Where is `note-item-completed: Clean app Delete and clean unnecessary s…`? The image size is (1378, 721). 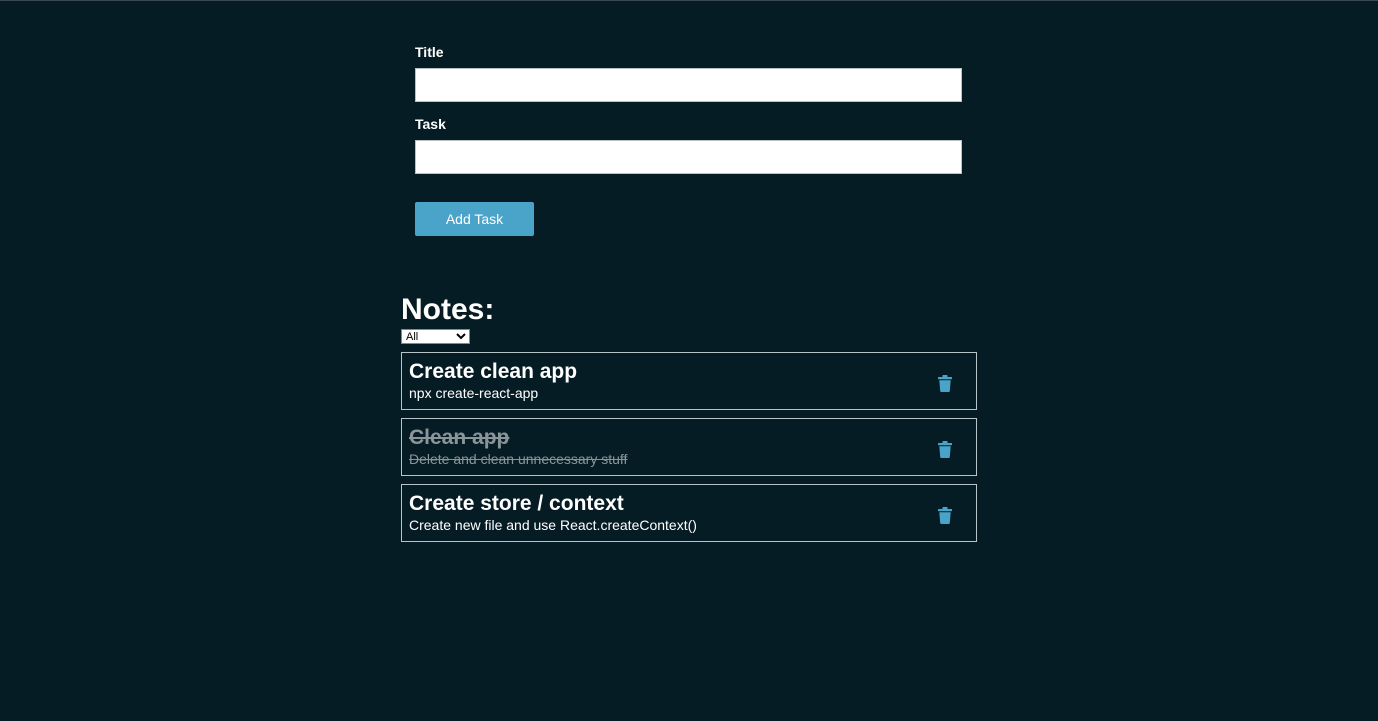 note-item-completed: Clean app Delete and clean unnecessary s… is located at coordinates (689, 447).